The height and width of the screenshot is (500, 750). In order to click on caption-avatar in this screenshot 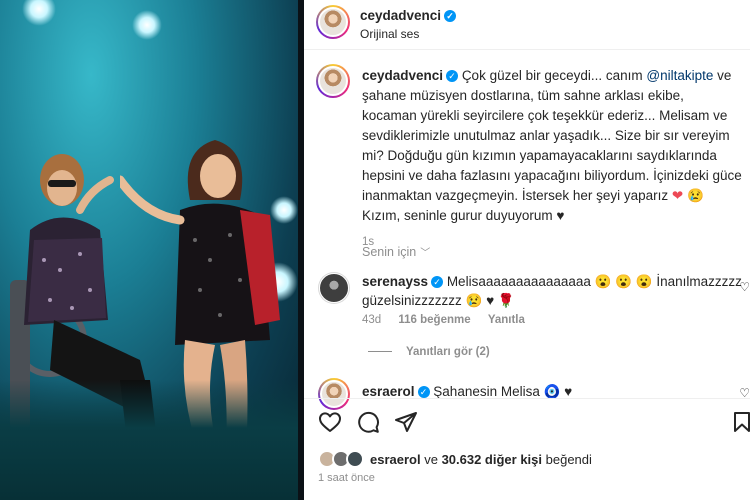, I will do `click(333, 81)`.